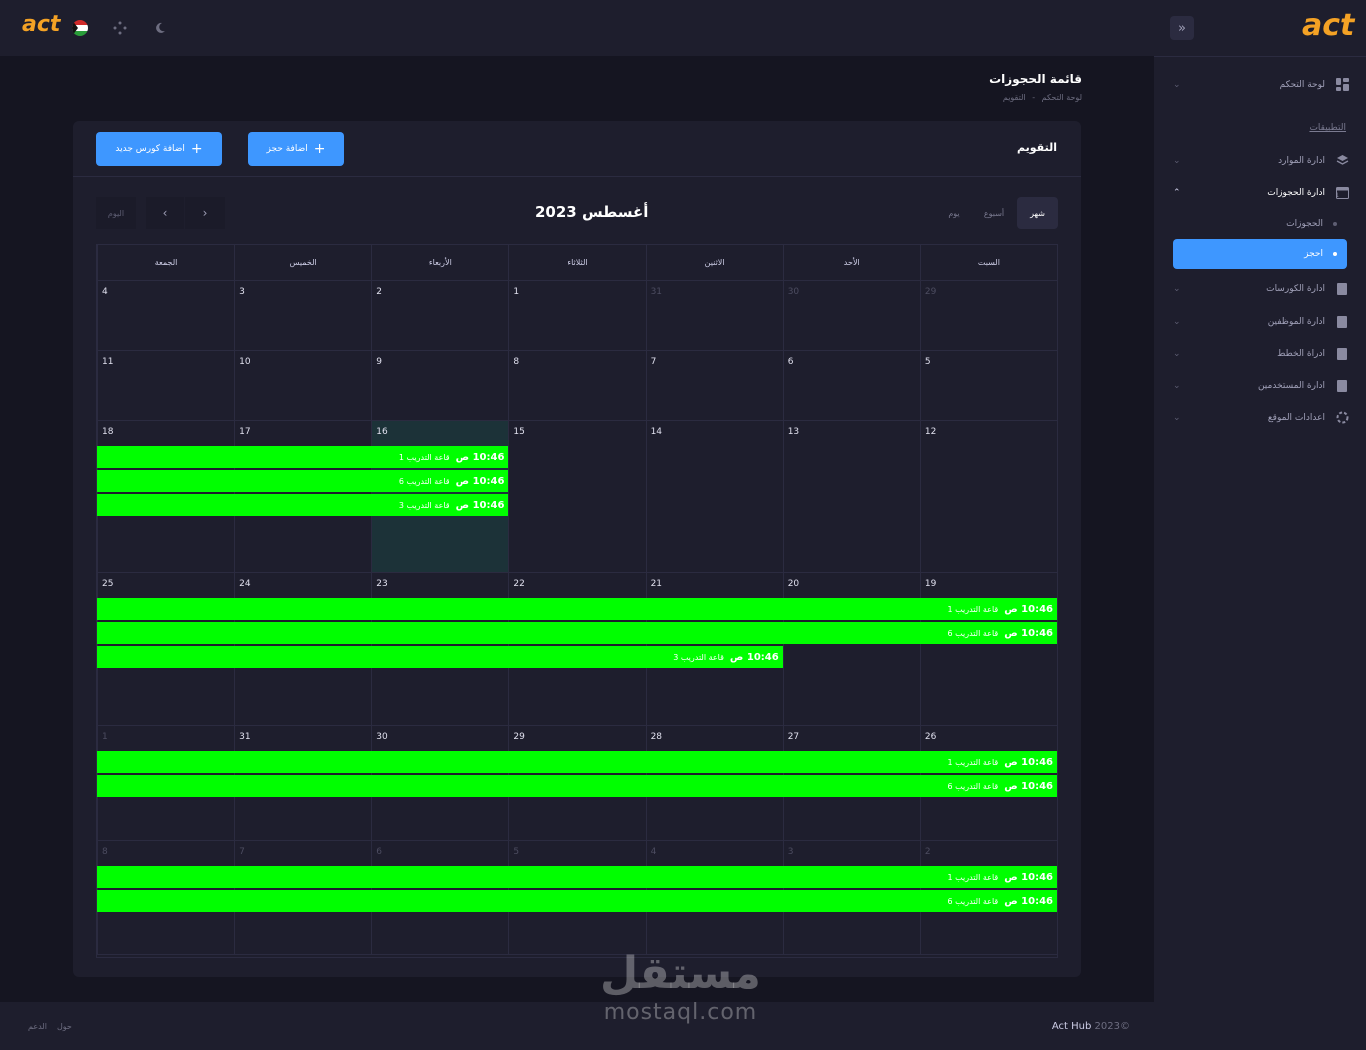 The height and width of the screenshot is (1050, 1366). What do you see at coordinates (698, 657) in the screenshot?
I see `event-title: قاعة التدريب 3` at bounding box center [698, 657].